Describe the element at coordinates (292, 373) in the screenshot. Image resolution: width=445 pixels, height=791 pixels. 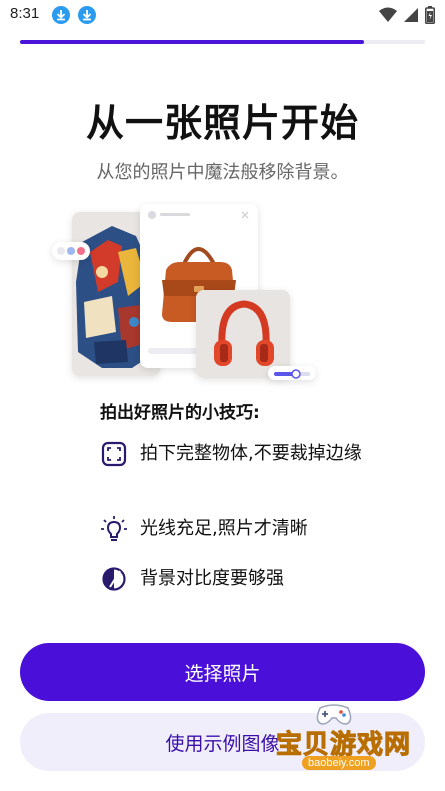
I see `slider-pill` at that location.